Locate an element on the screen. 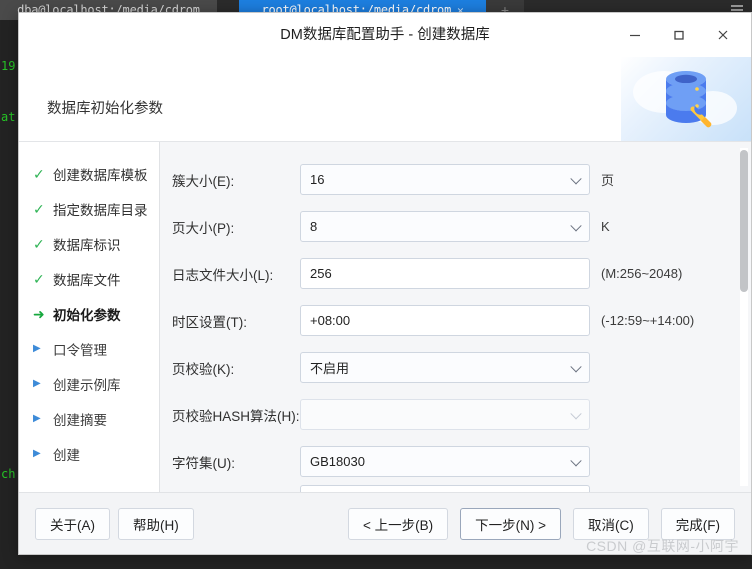  unit-page-size: K is located at coordinates (605, 226).